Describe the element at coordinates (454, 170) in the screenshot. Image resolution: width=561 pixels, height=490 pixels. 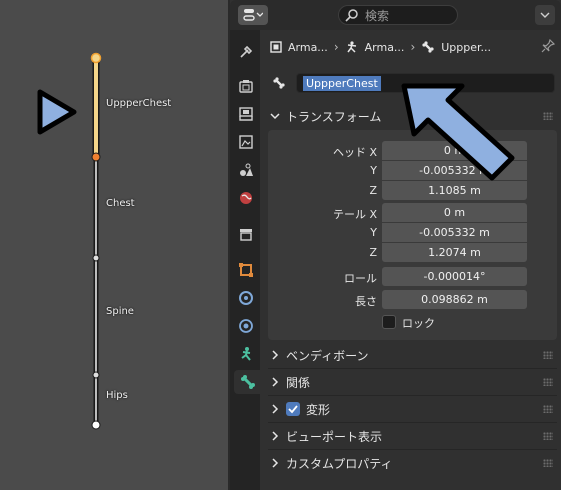
I see `head-y-field: -0.005332 m` at that location.